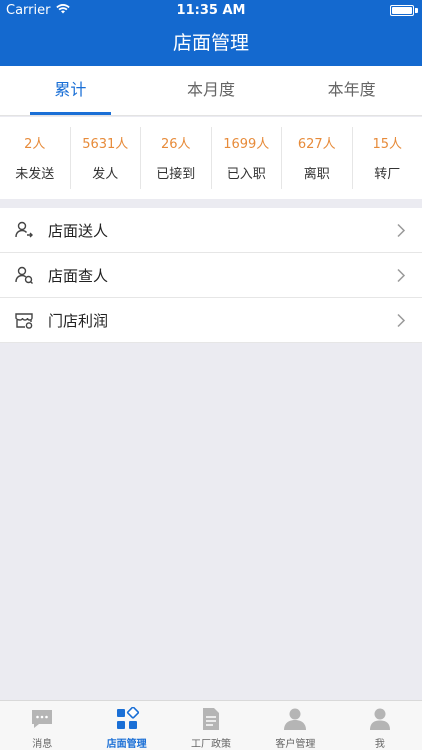  I want to click on tabbar-label: 我, so click(379, 744).